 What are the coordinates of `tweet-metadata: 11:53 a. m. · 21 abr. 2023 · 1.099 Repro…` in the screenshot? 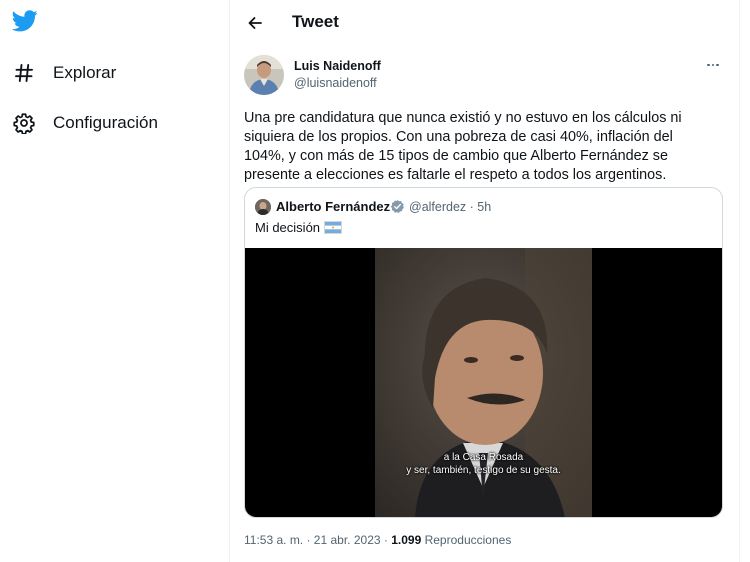 It's located at (378, 540).